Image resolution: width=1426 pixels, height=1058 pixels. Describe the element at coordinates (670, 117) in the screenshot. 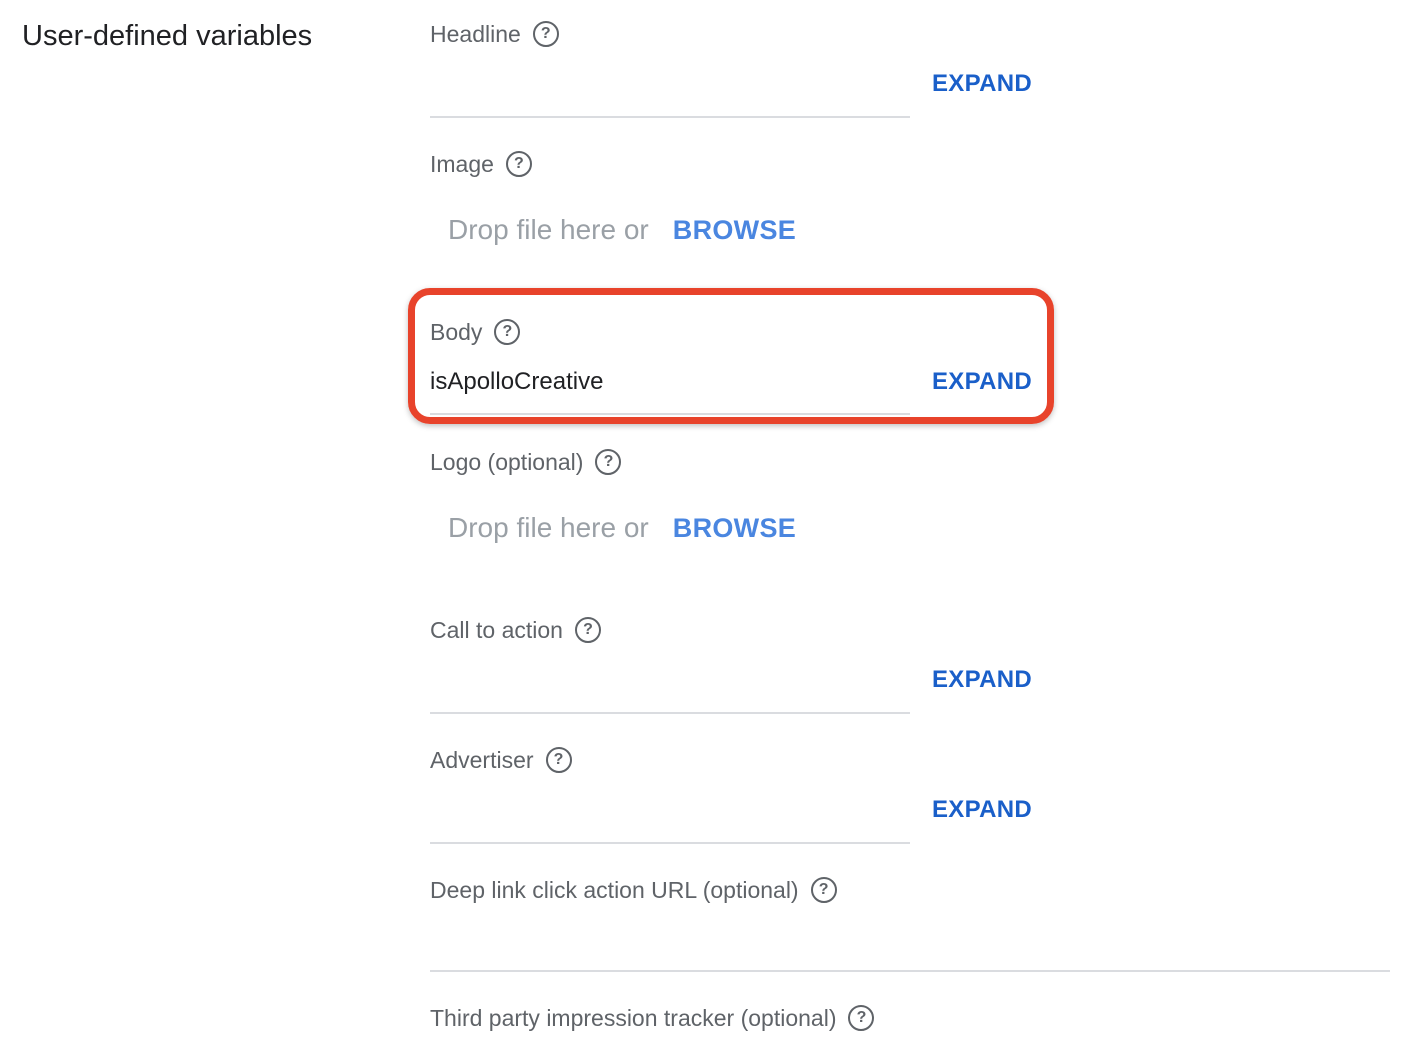

I see `headline-underline` at that location.